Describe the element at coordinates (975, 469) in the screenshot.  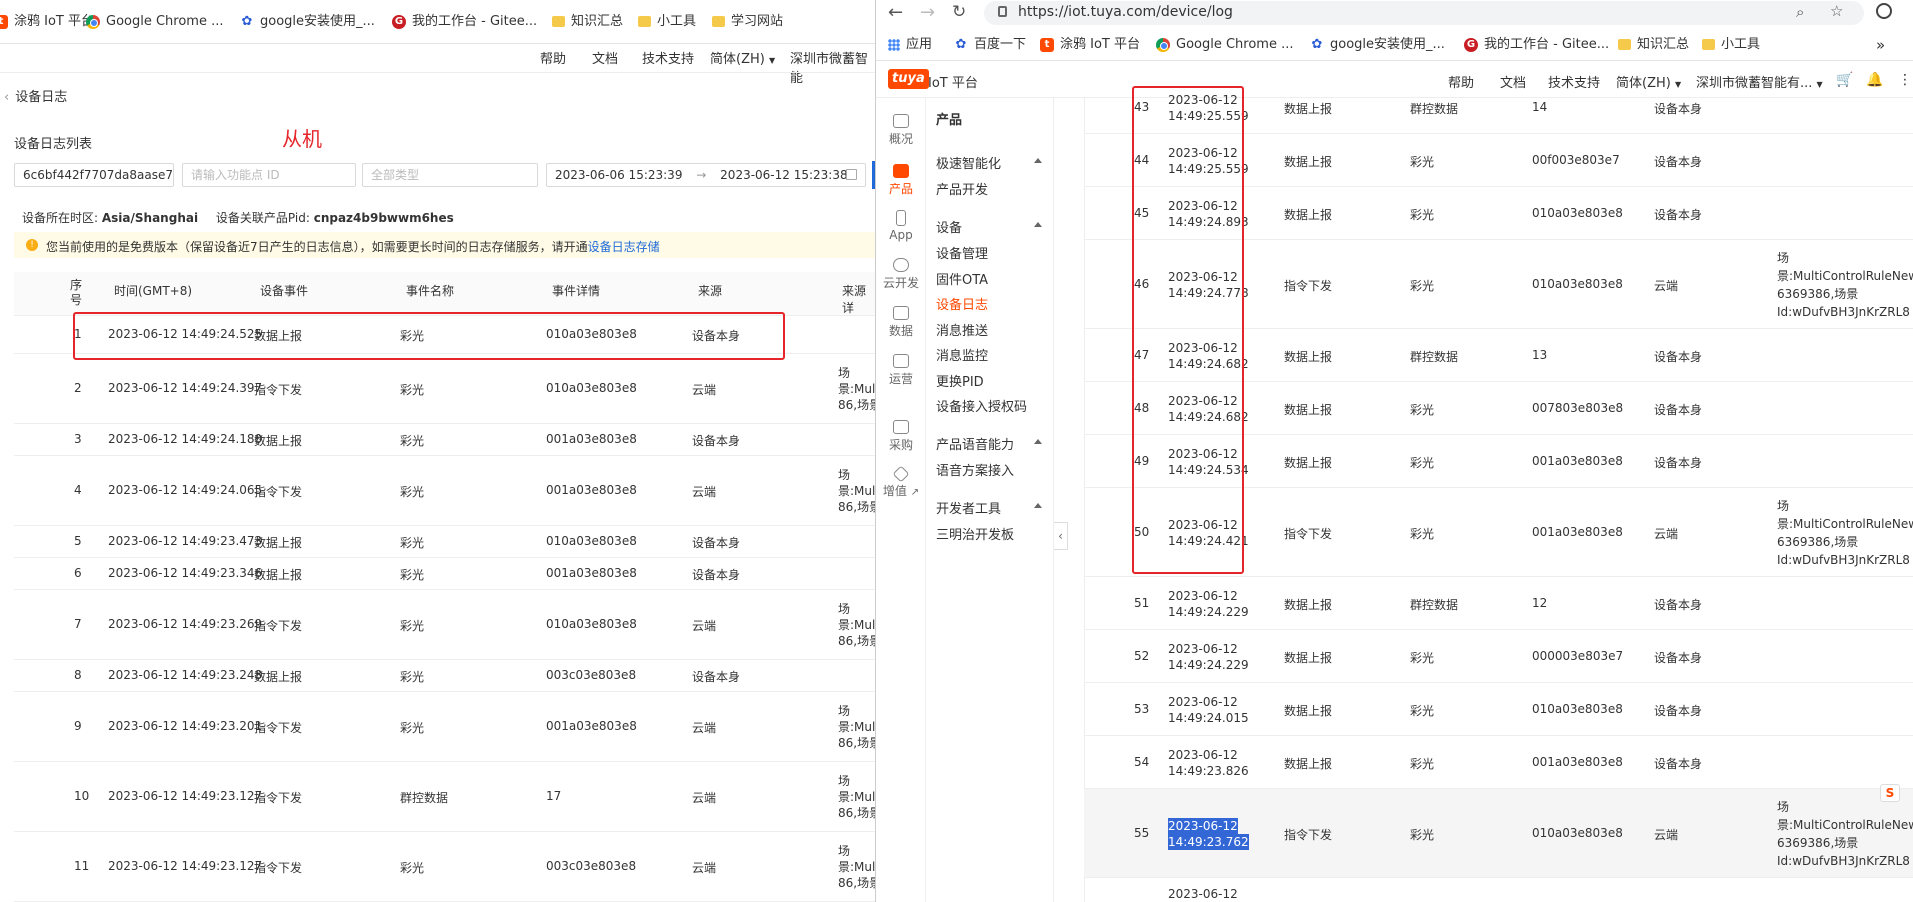
I see `menu-item-voice-access: 语音方案接入` at that location.